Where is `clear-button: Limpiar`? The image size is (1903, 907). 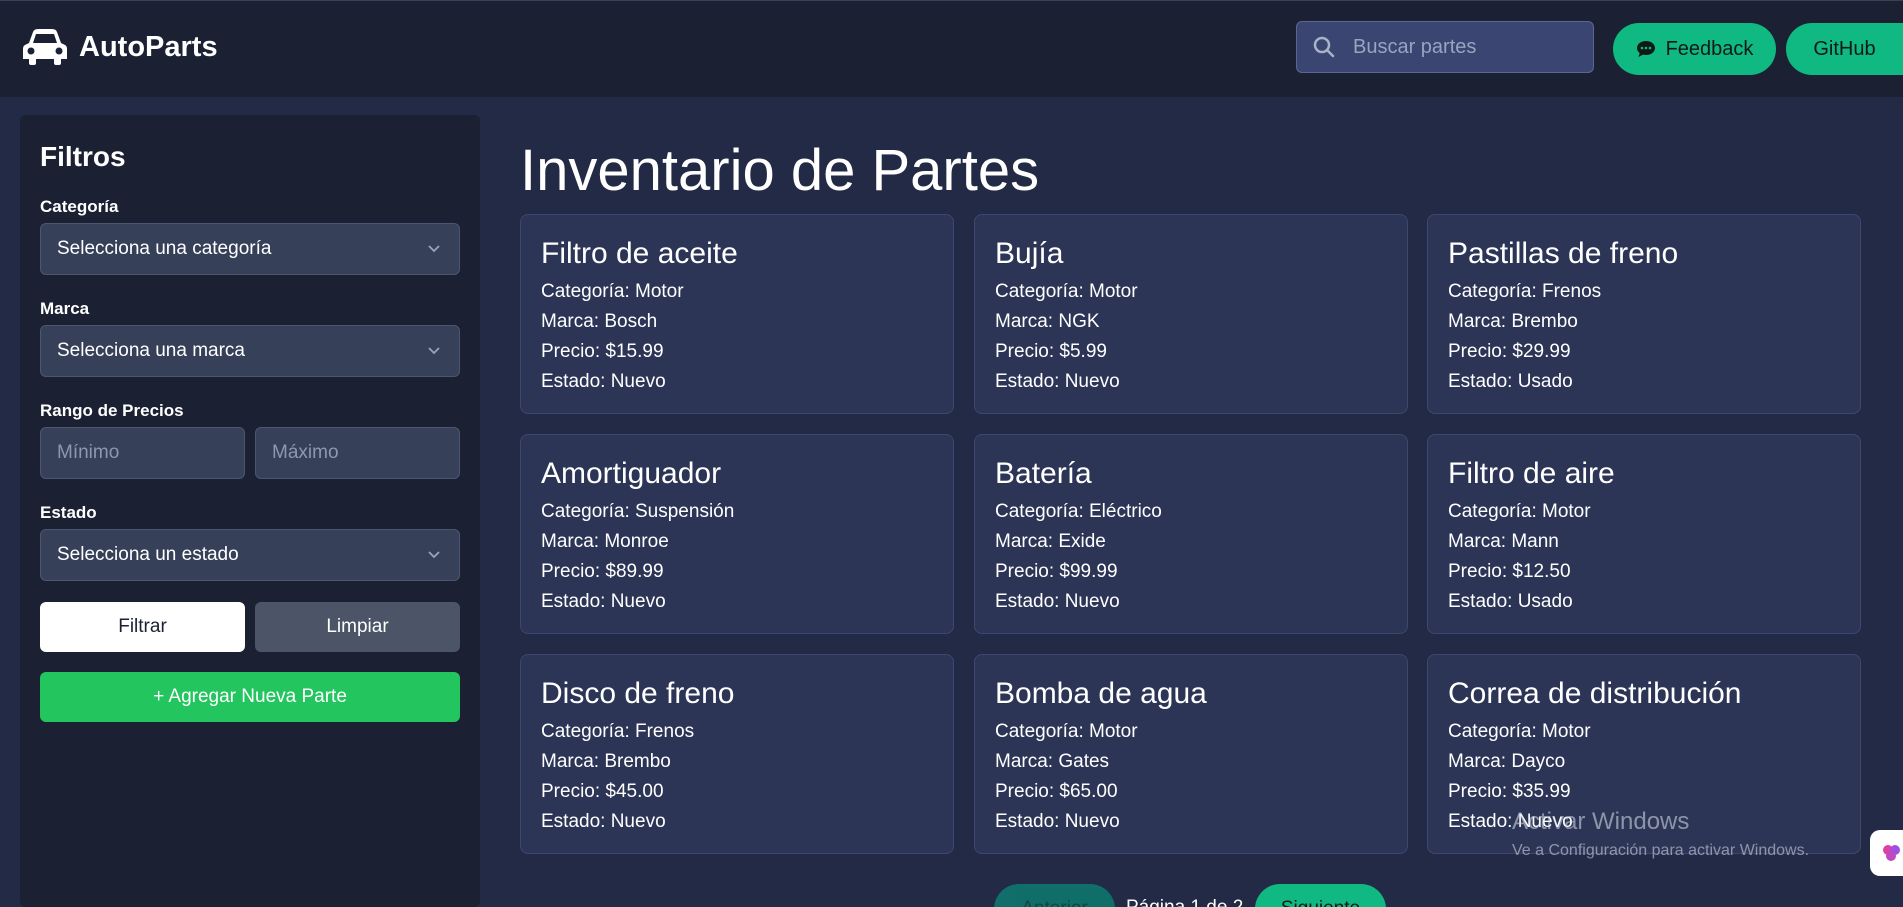
clear-button: Limpiar is located at coordinates (357, 627).